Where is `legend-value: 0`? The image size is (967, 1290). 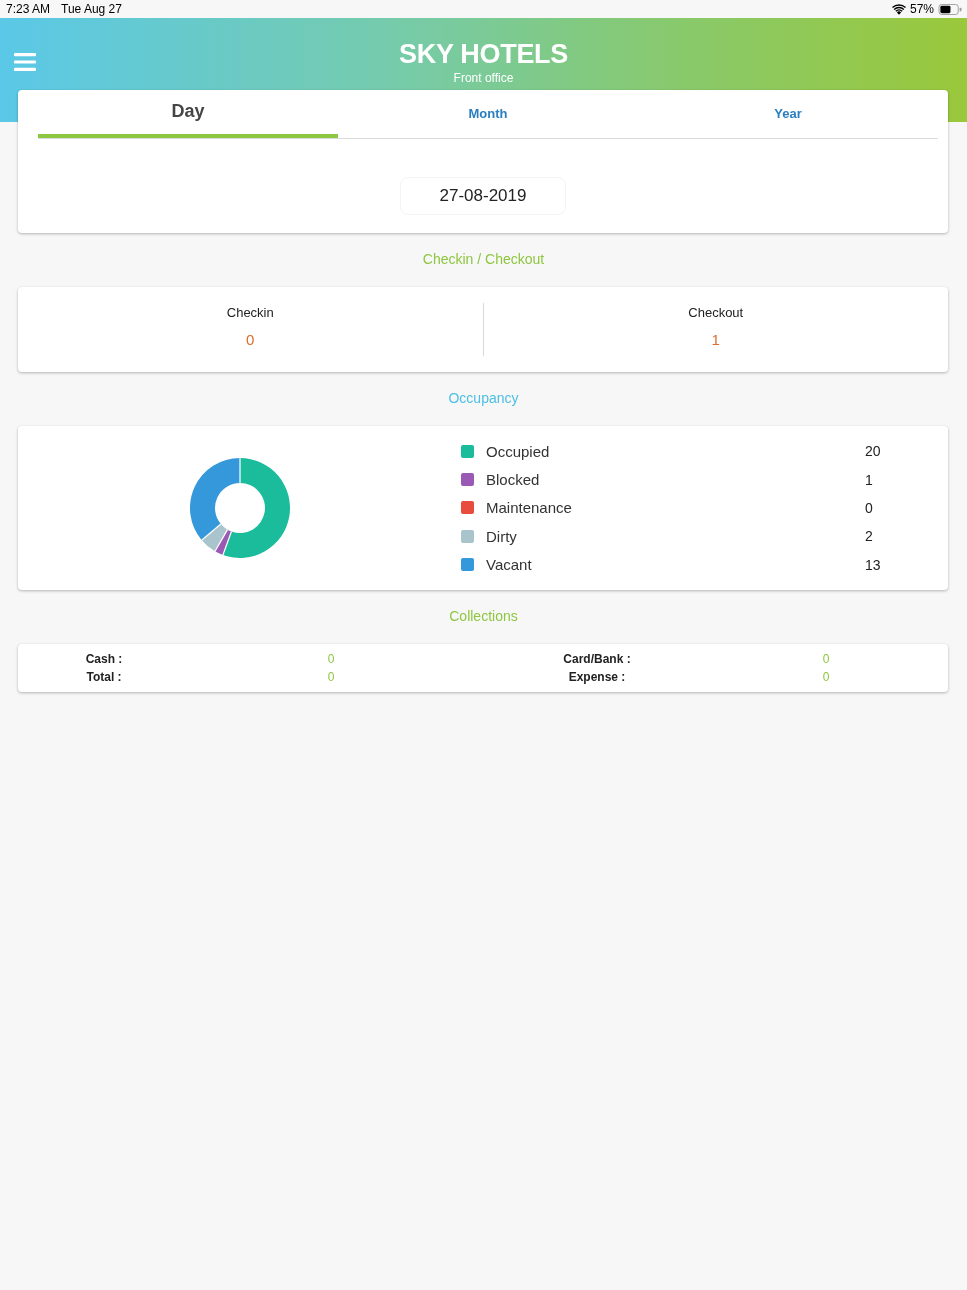
legend-value: 0 is located at coordinates (869, 508).